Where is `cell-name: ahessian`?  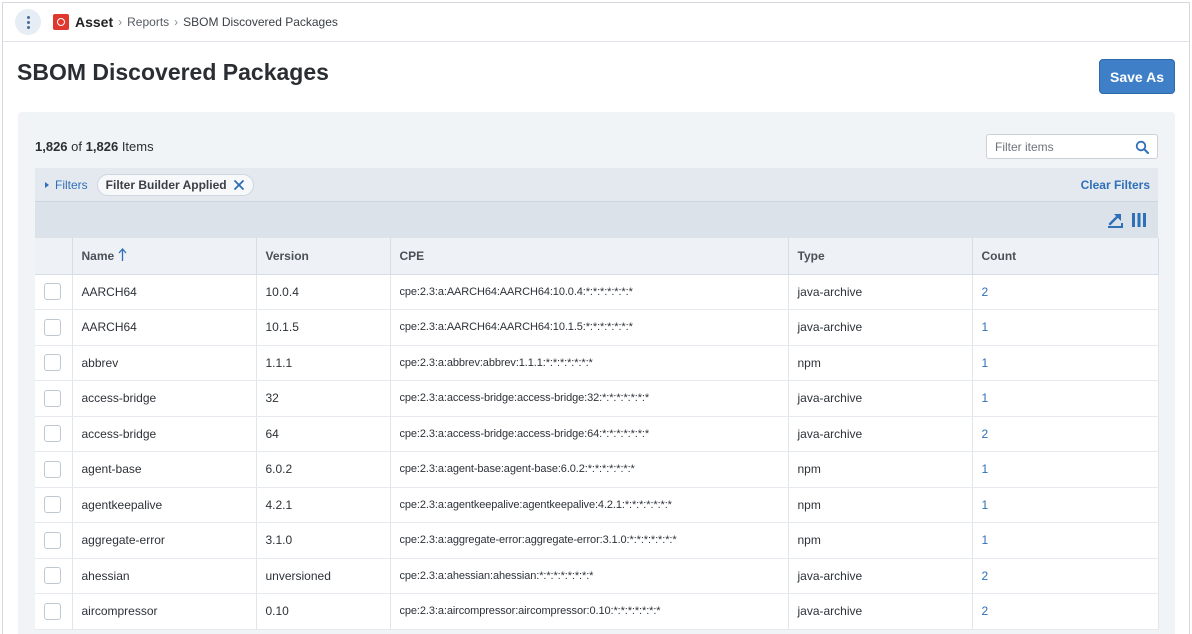
cell-name: ahessian is located at coordinates (164, 576).